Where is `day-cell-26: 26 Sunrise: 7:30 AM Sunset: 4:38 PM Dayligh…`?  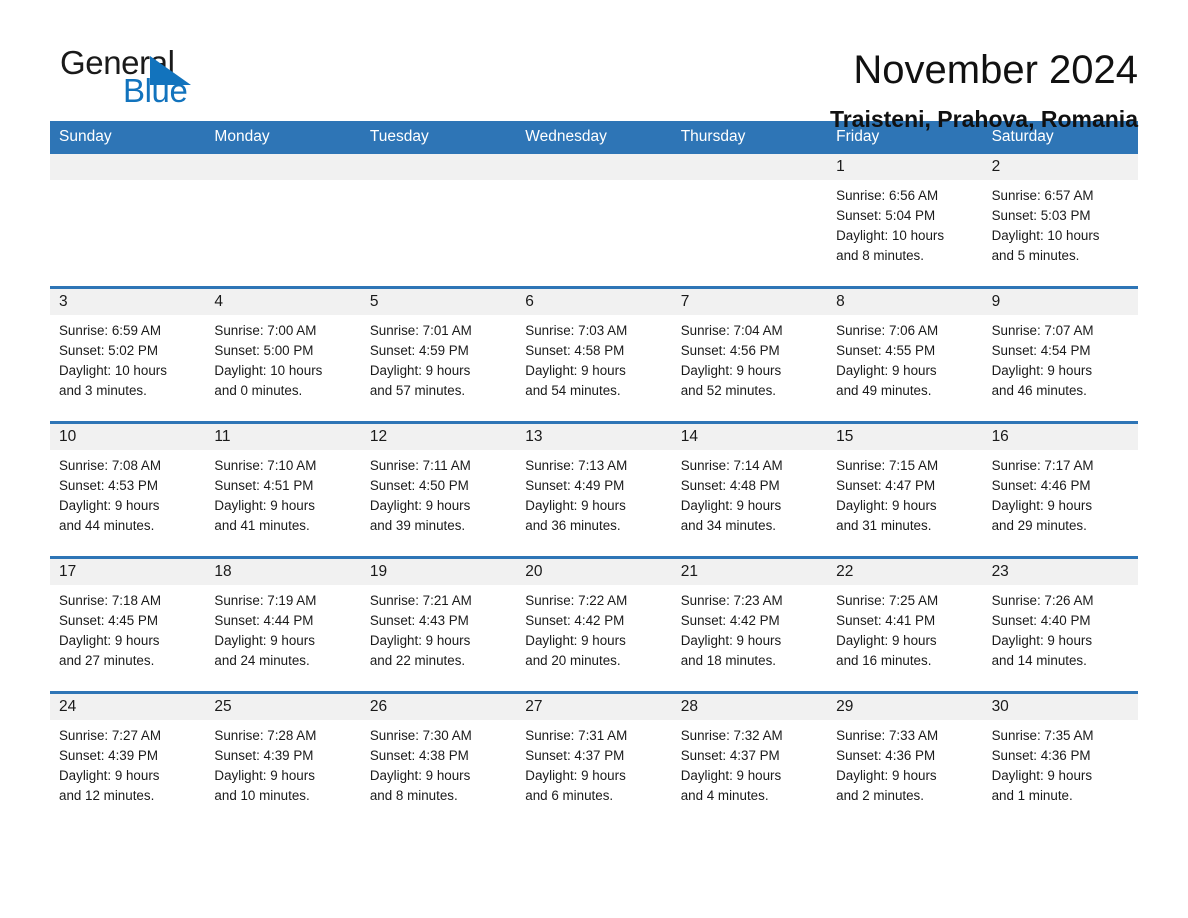 day-cell-26: 26 Sunrise: 7:30 AM Sunset: 4:38 PM Dayligh… is located at coordinates (438, 760).